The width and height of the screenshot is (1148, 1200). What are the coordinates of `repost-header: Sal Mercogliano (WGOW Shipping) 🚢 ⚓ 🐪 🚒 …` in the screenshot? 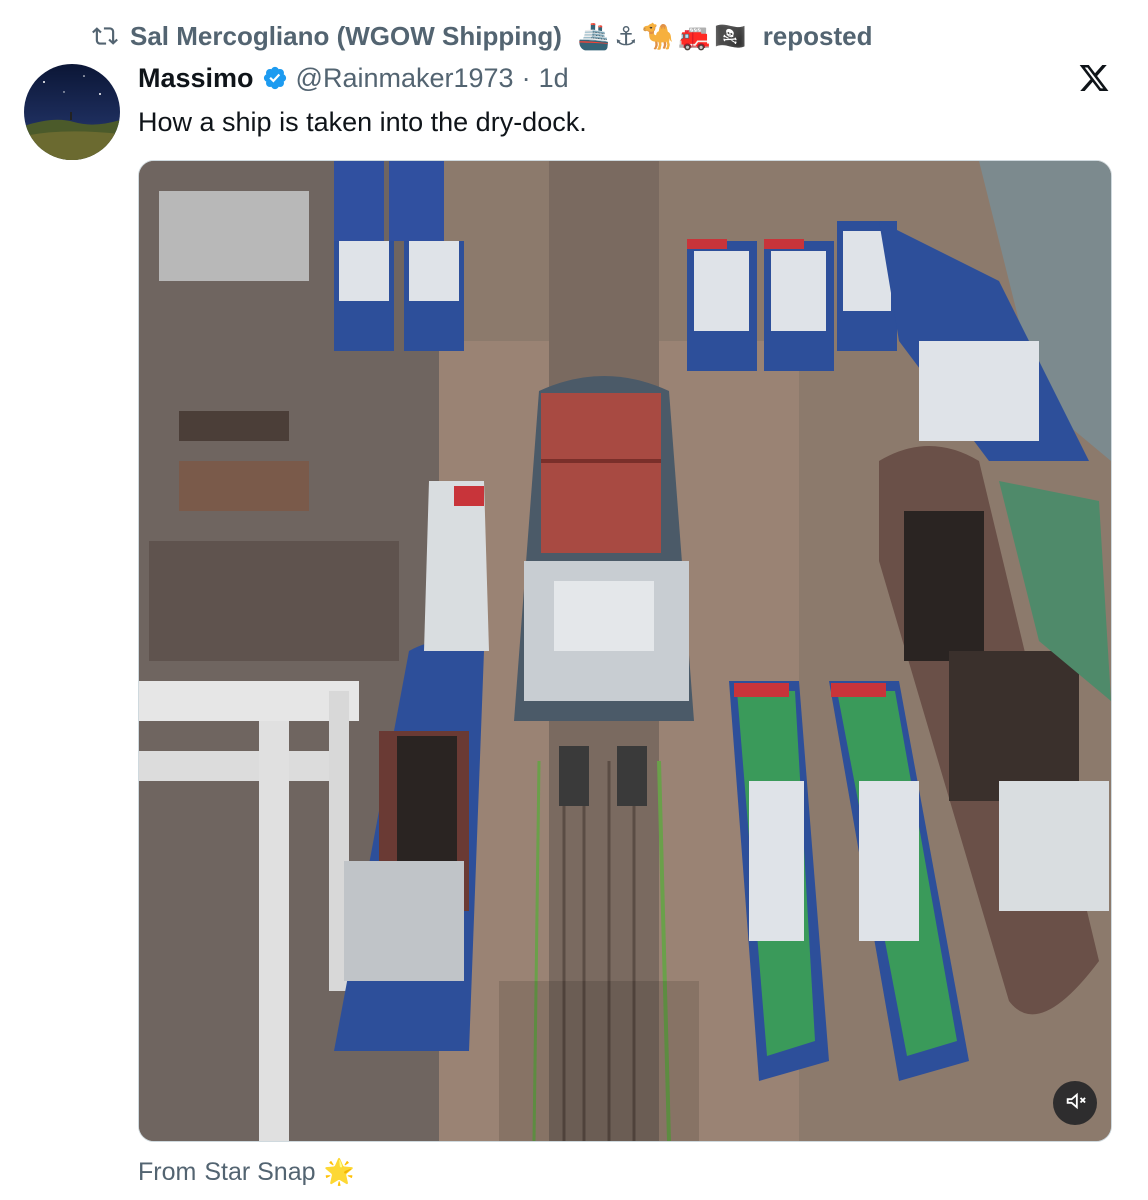 It's located at (482, 36).